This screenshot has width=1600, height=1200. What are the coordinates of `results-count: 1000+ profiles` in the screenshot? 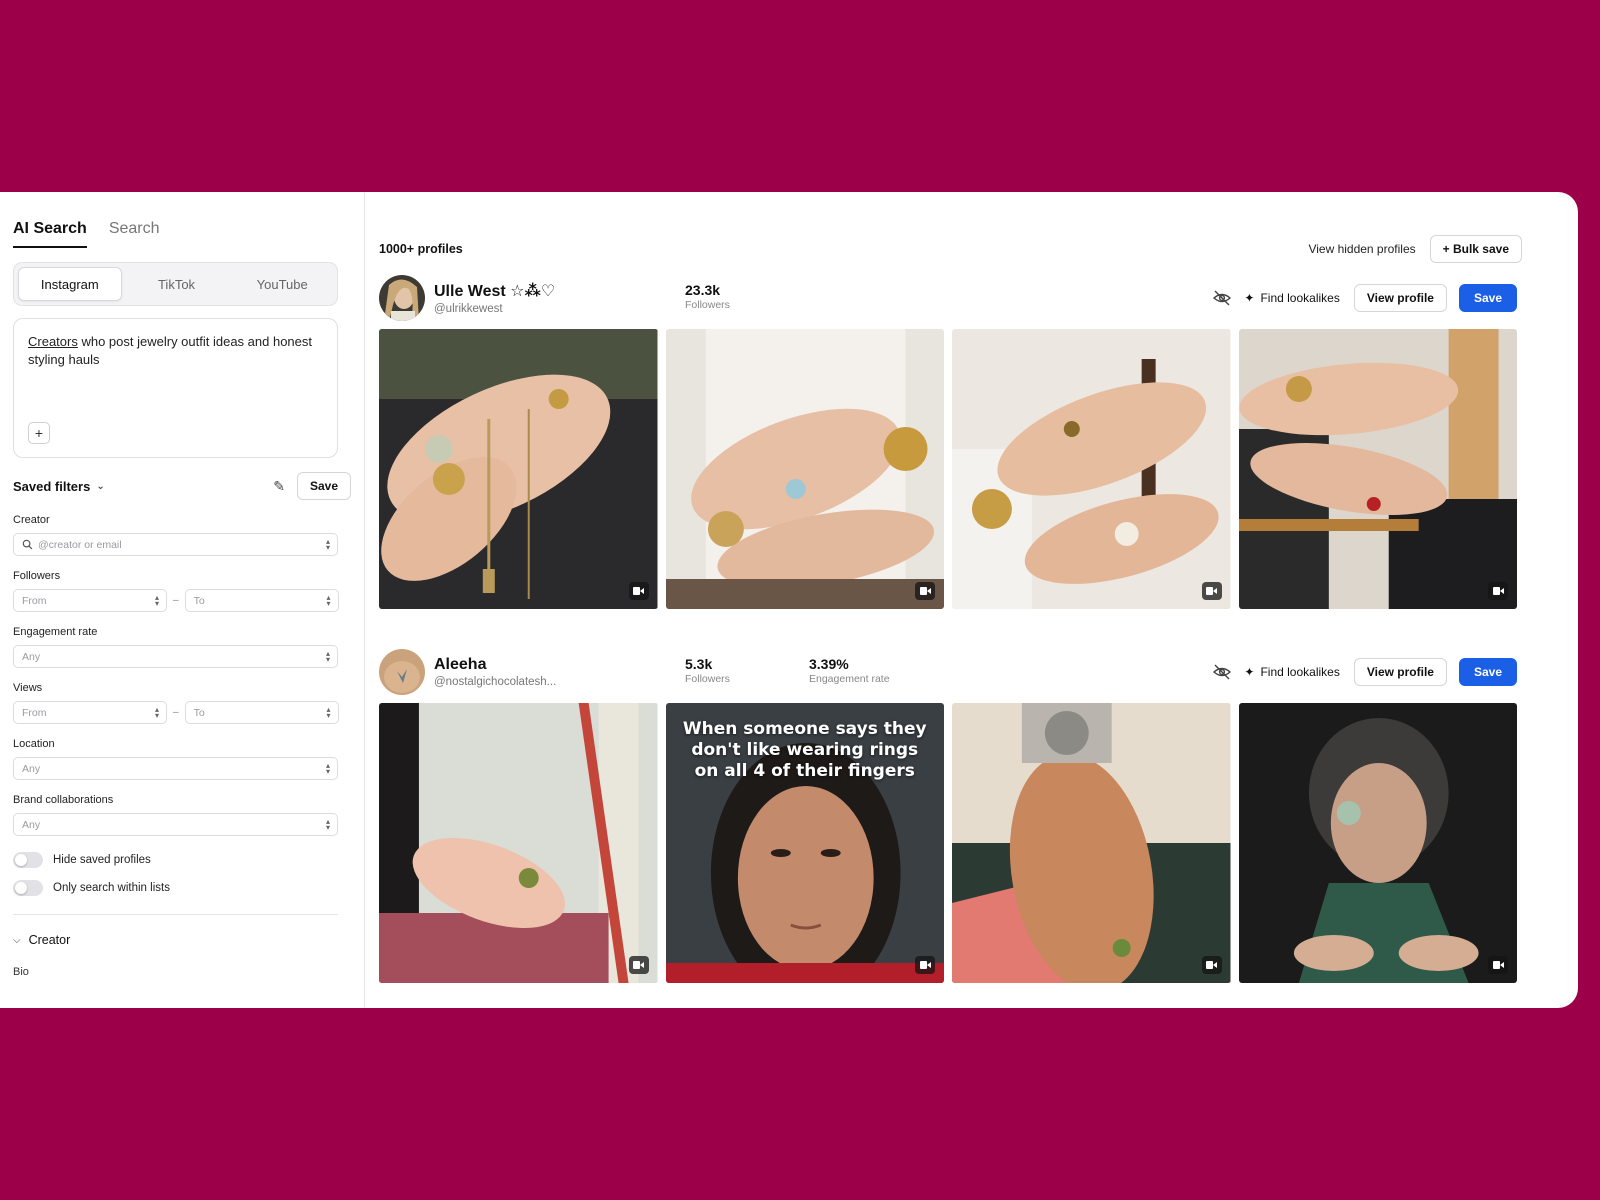 It's located at (421, 249).